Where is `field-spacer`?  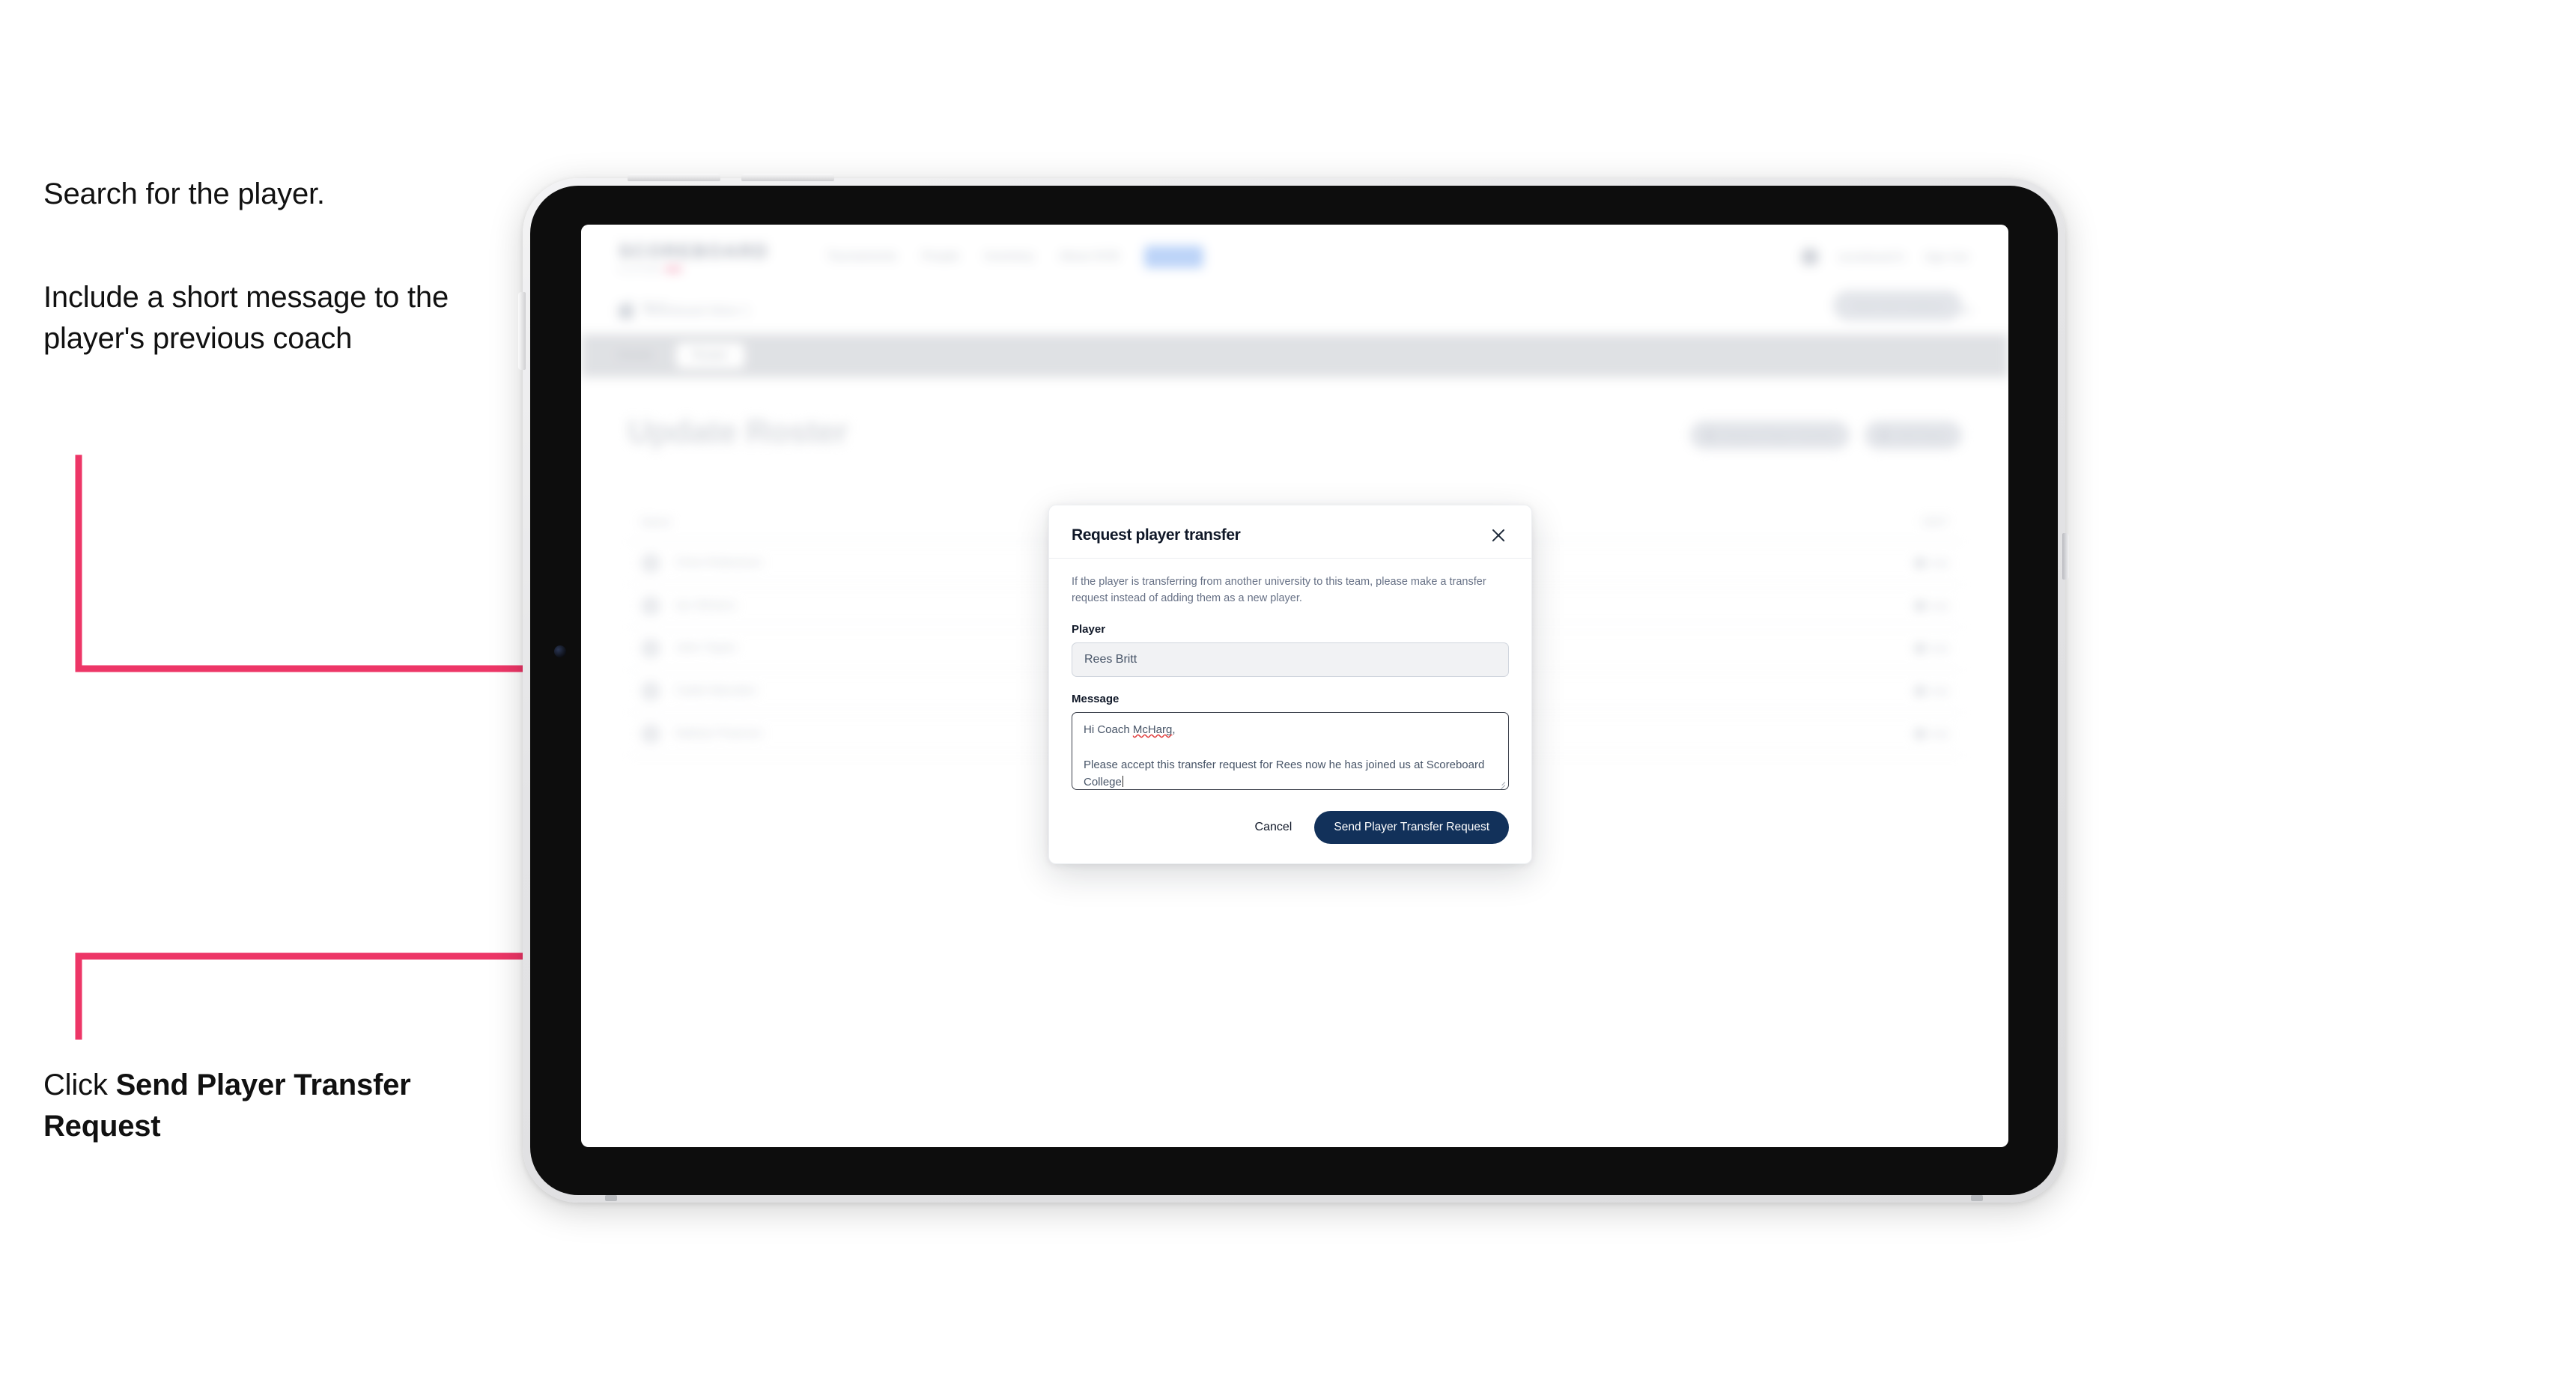
field-spacer is located at coordinates (1290, 685).